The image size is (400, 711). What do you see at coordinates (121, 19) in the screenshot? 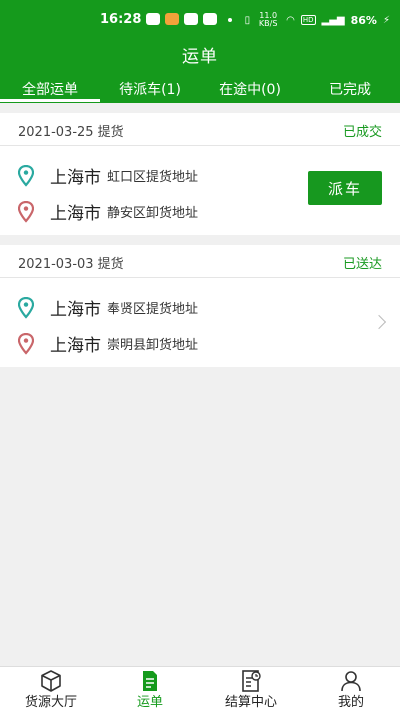
I see `status-time: 16:28` at bounding box center [121, 19].